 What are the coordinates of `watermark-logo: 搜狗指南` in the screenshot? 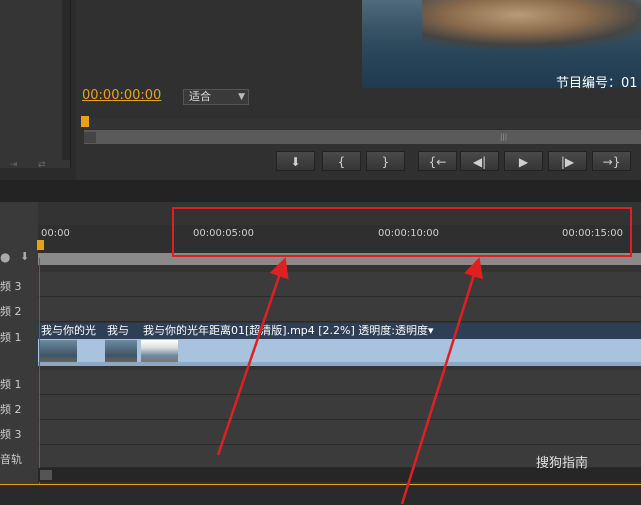 It's located at (562, 463).